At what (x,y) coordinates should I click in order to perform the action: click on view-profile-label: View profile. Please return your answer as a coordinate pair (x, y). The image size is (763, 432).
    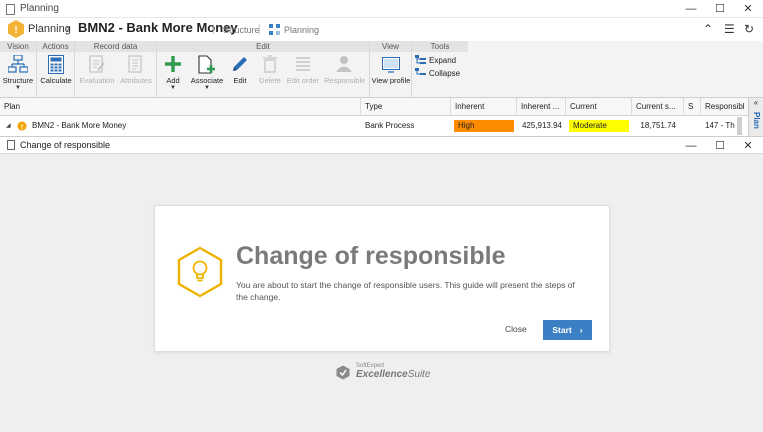
    Looking at the image, I should click on (391, 80).